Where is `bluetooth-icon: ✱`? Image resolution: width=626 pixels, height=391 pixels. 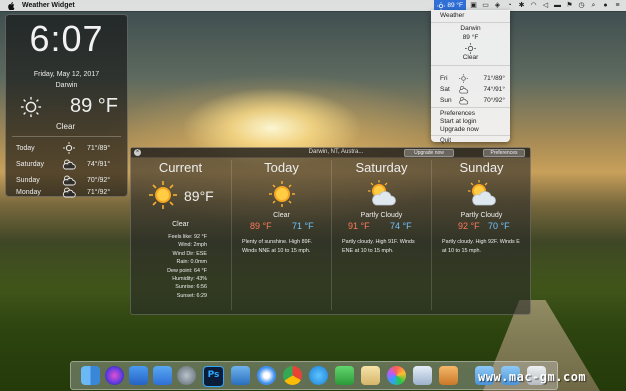
bluetooth-icon: ✱ is located at coordinates (521, 6).